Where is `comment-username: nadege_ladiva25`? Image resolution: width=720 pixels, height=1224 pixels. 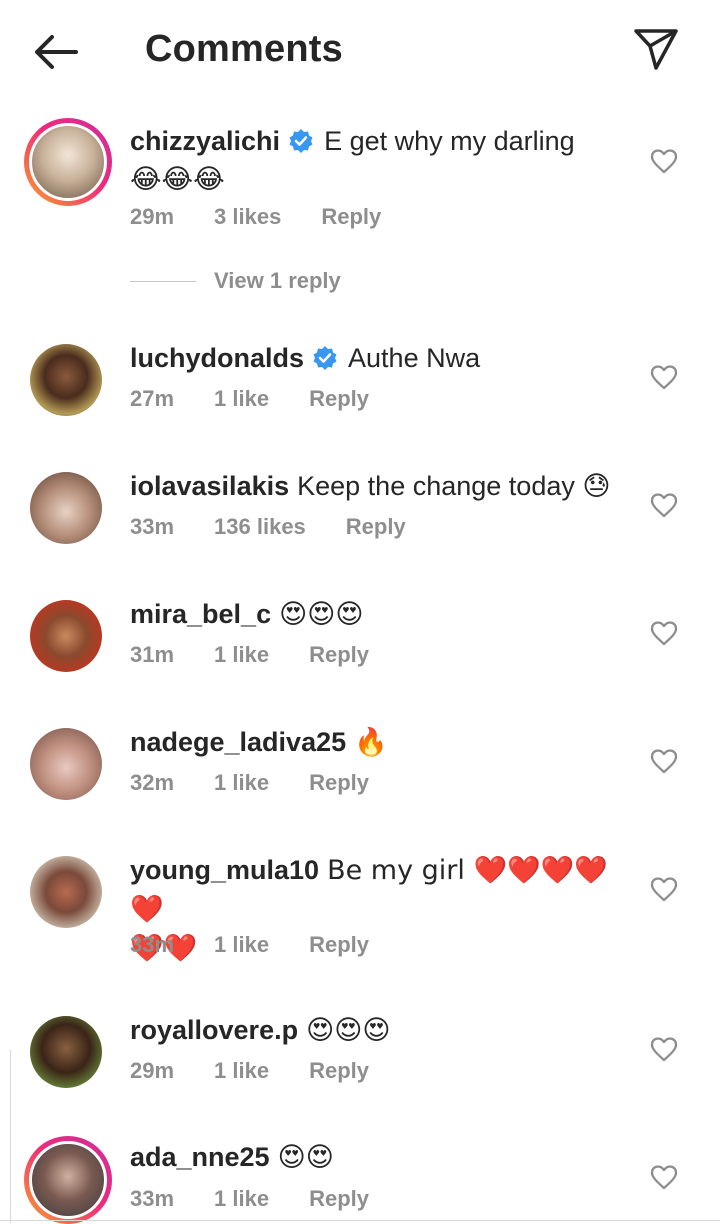 comment-username: nadege_ladiva25 is located at coordinates (238, 742).